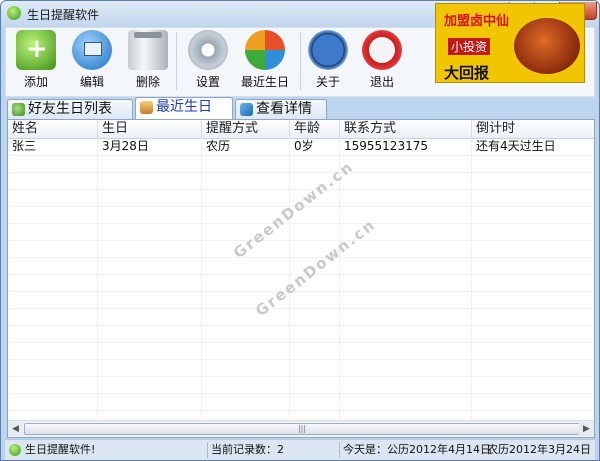 The width and height of the screenshot is (600, 461). I want to click on settings-label: 设置, so click(207, 82).